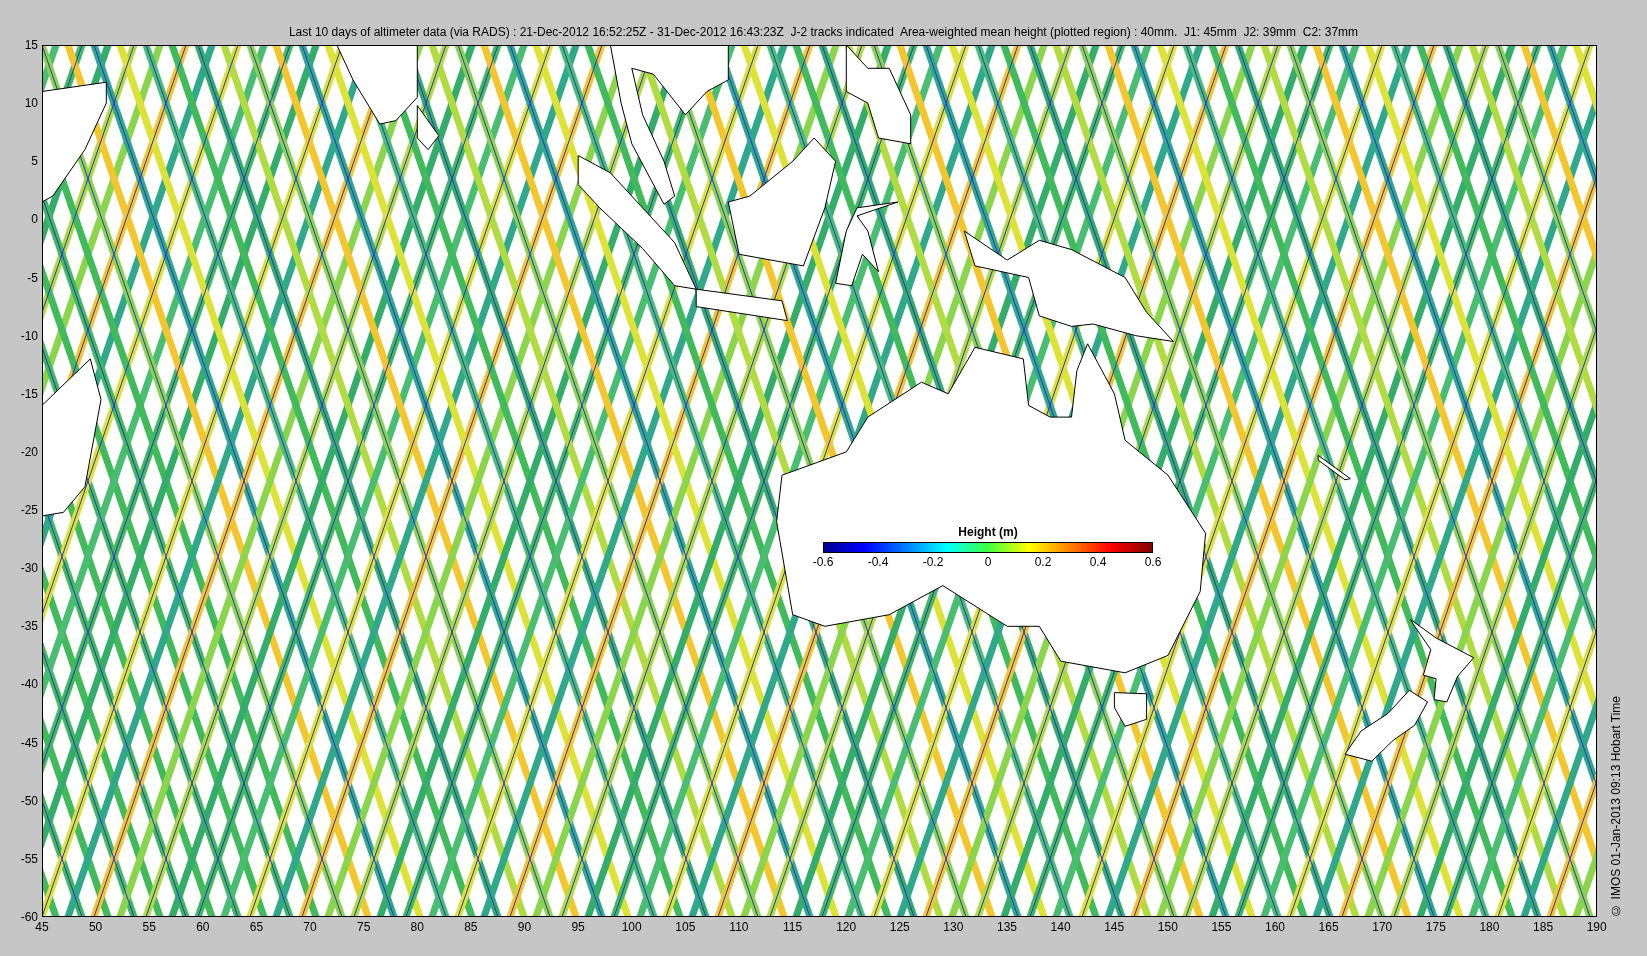 The height and width of the screenshot is (956, 1647). I want to click on x-tick-label: 75, so click(363, 927).